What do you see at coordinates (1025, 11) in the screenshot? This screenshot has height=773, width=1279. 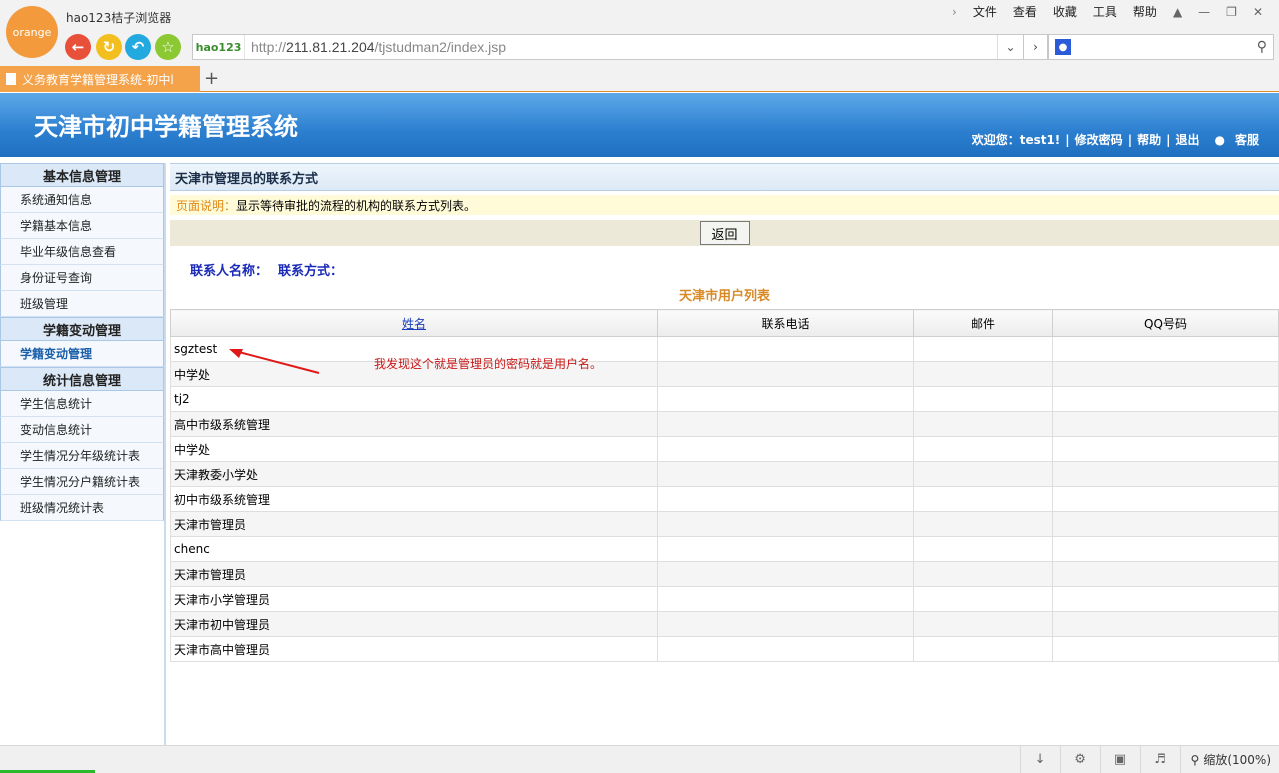 I see `menu-view: 查看` at bounding box center [1025, 11].